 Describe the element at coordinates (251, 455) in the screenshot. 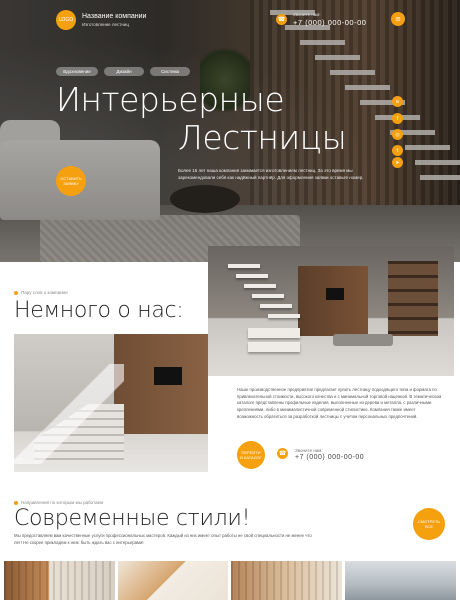

I see `catalog-button: ПЕРЕЙТИ В КАТАЛОГ` at that location.